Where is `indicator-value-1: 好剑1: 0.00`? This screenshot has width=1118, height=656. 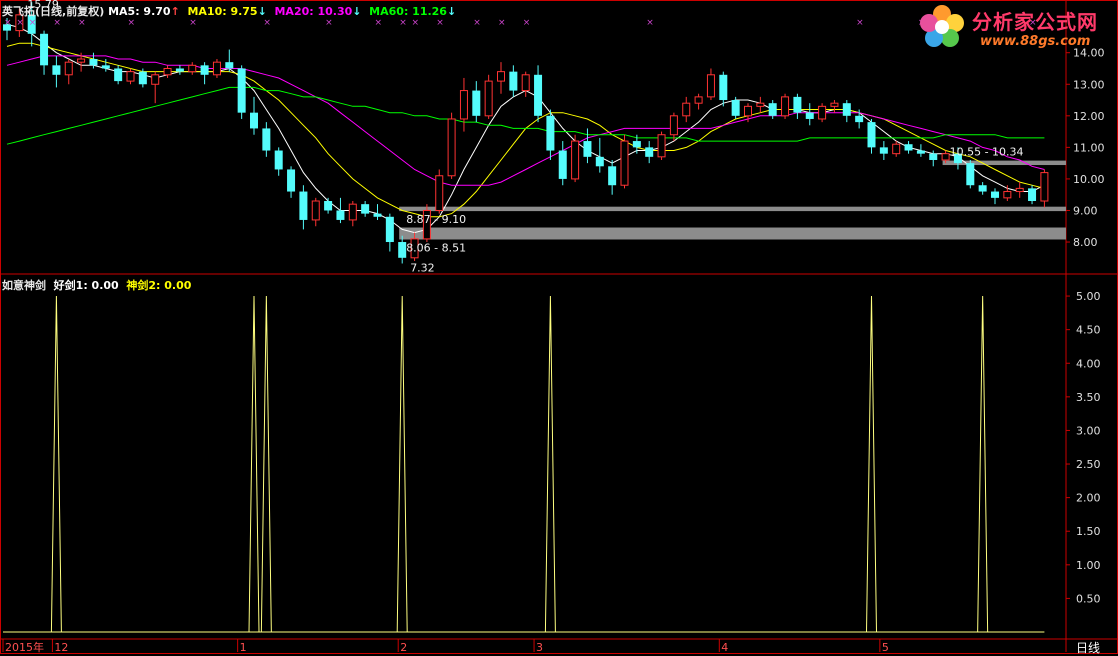 indicator-value-1: 好剑1: 0.00 is located at coordinates (86, 285).